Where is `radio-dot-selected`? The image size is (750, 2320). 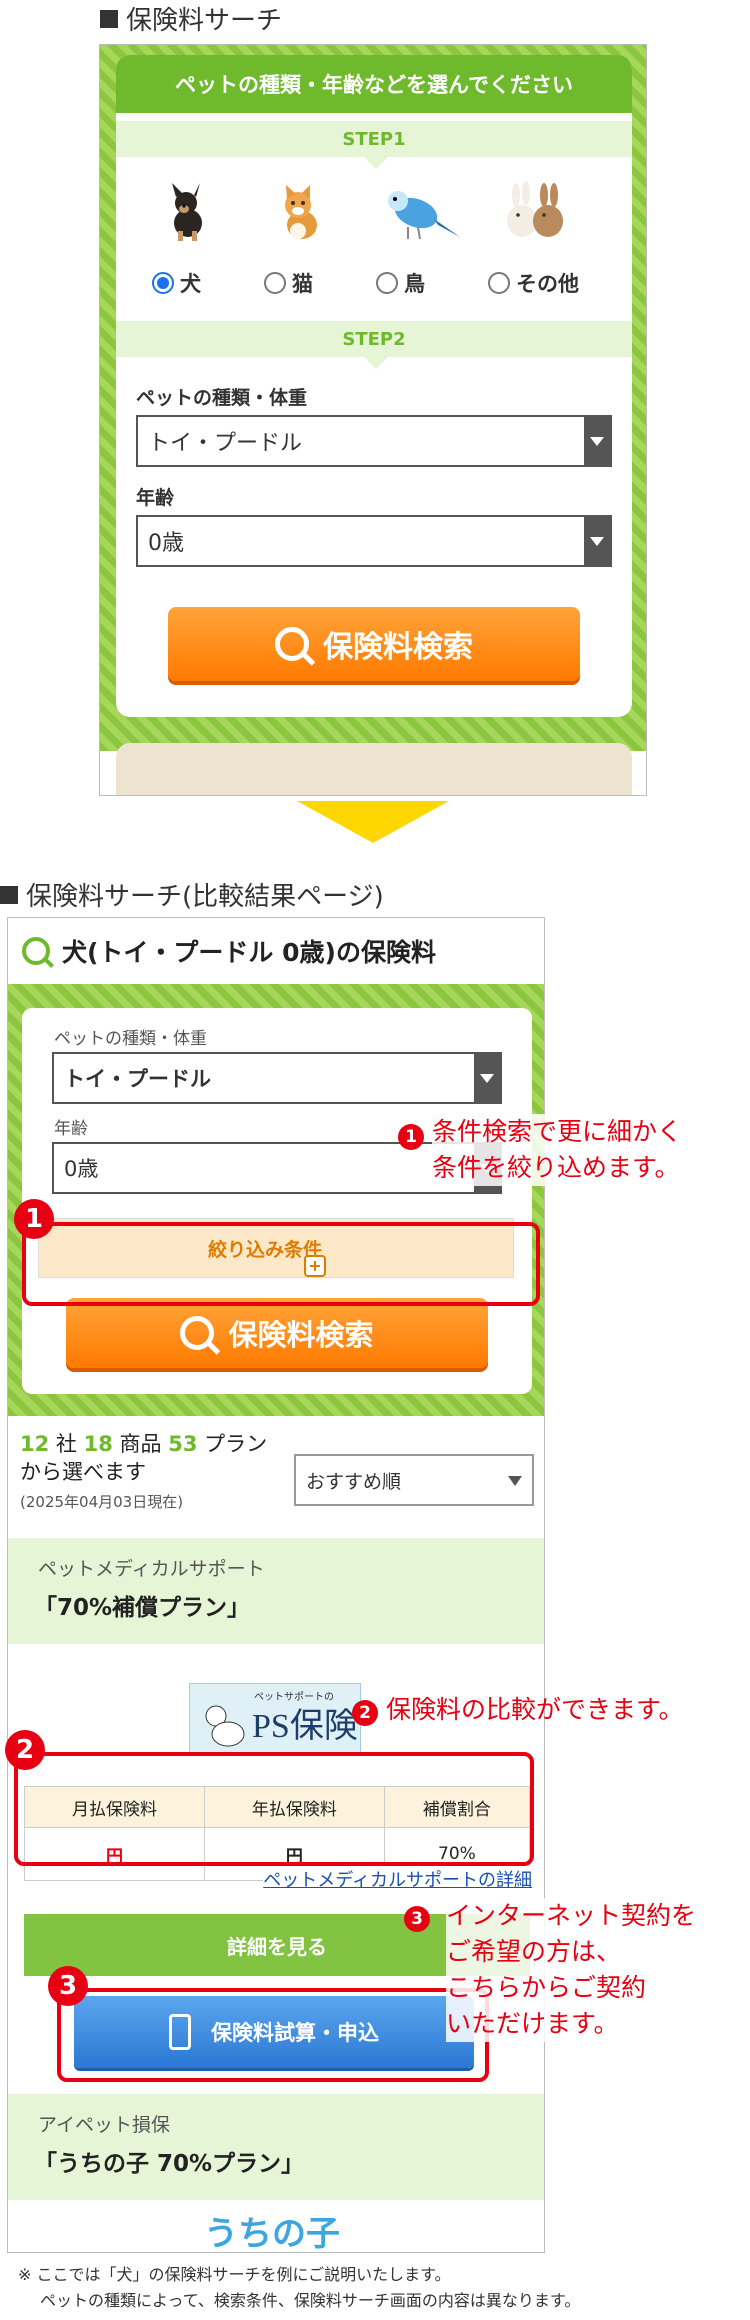 radio-dot-selected is located at coordinates (163, 283).